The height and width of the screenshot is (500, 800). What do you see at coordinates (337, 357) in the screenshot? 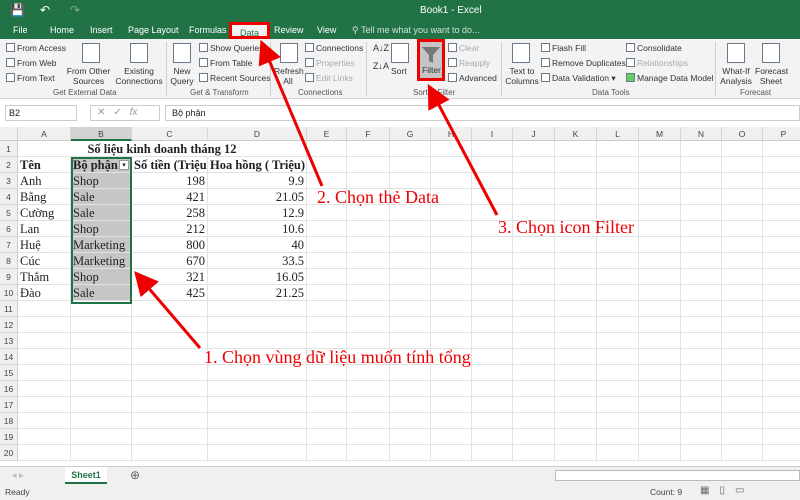
I see `annotation-step1: 1. Chọn vùng dữ liệu muốn tính tổng` at bounding box center [337, 357].